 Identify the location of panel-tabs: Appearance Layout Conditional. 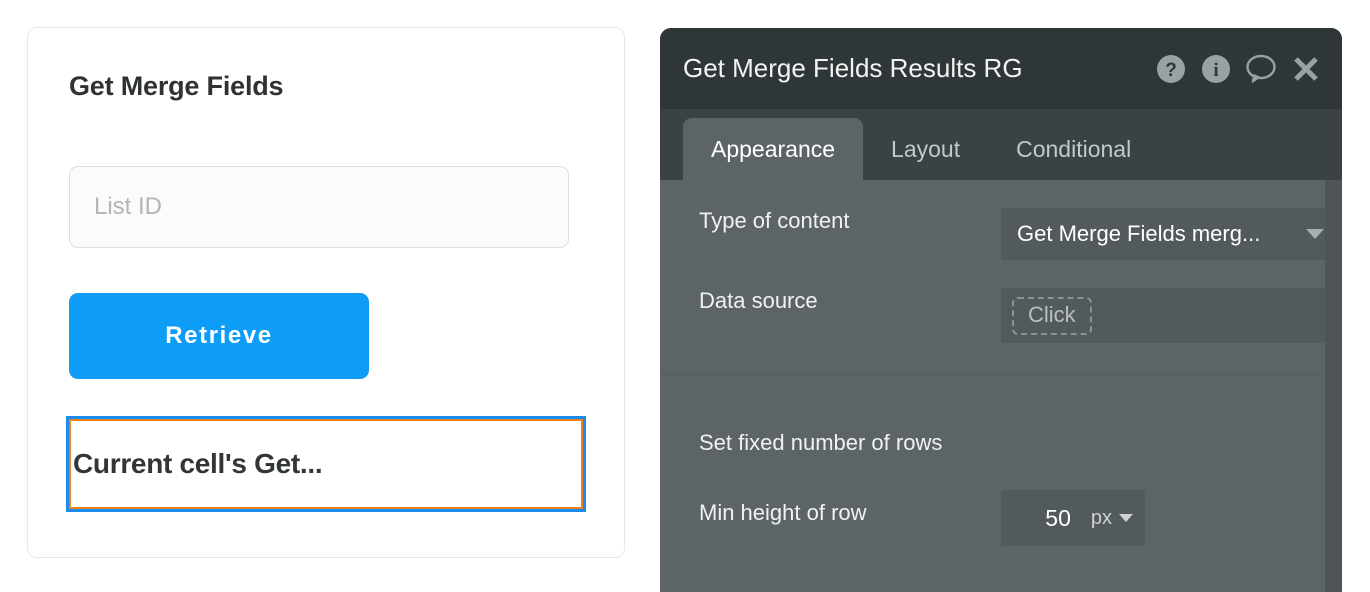
(1001, 144).